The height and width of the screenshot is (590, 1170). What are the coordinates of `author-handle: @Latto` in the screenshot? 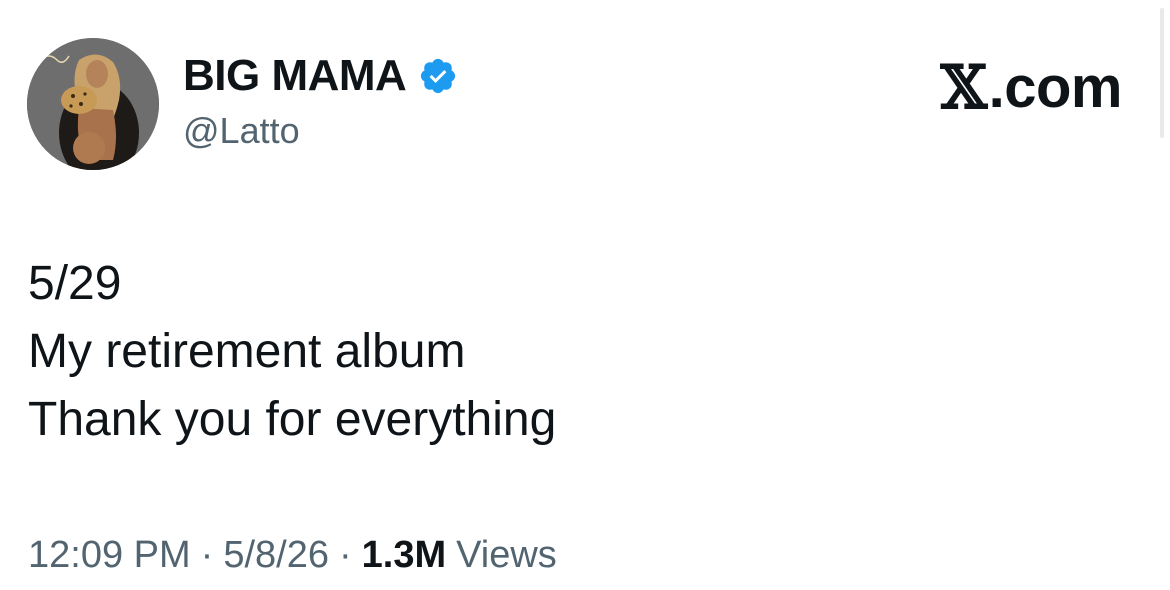 It's located at (241, 131).